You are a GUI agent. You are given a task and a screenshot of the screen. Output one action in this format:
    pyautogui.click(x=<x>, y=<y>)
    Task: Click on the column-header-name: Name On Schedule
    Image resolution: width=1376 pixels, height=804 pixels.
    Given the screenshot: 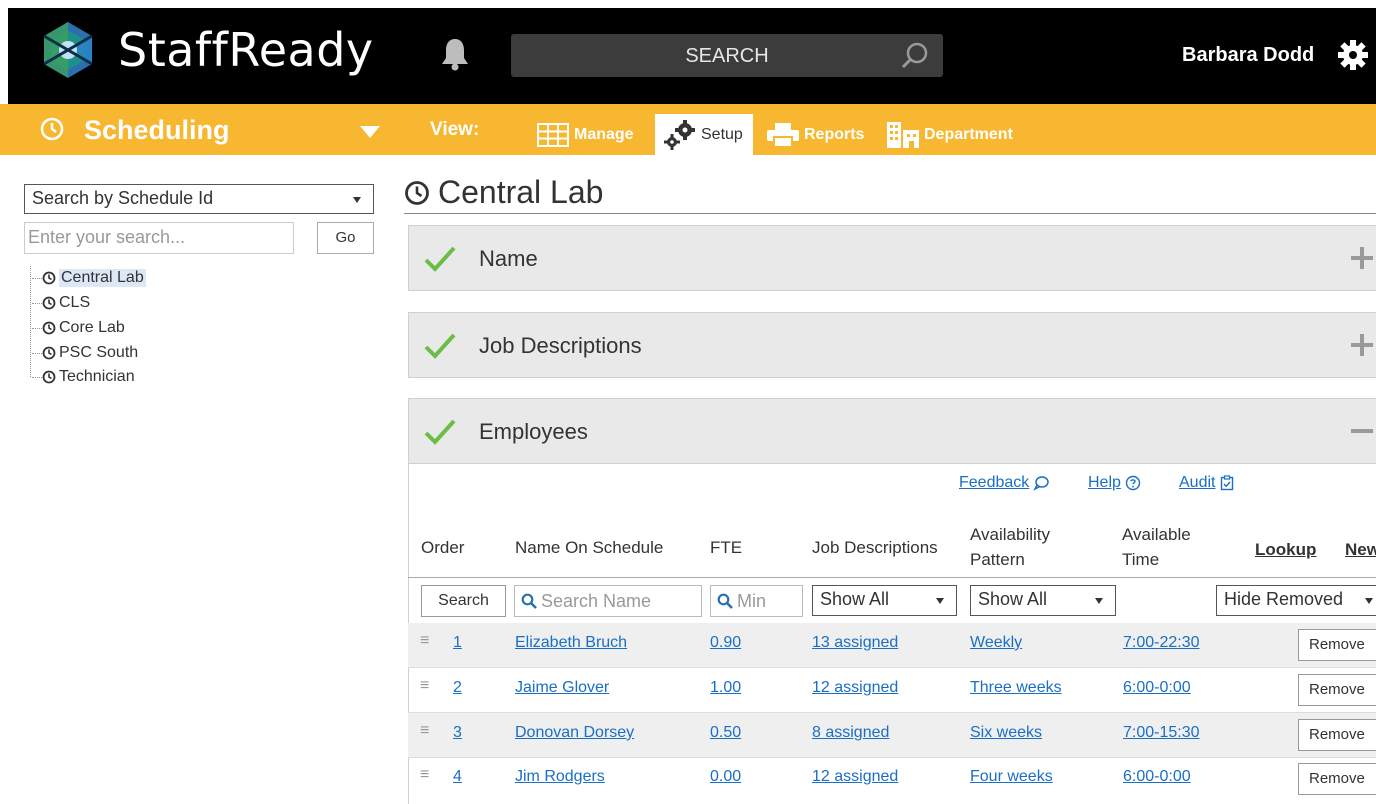 What is the action you would take?
    pyautogui.click(x=589, y=547)
    